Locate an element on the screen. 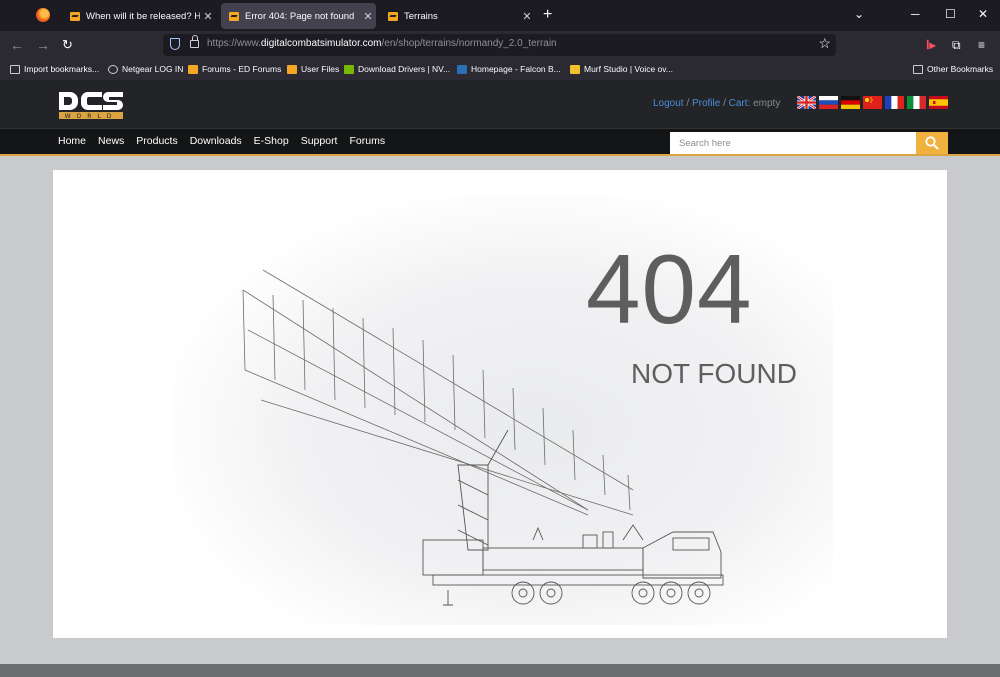 The width and height of the screenshot is (1000, 677). import-icon is located at coordinates (15, 69).